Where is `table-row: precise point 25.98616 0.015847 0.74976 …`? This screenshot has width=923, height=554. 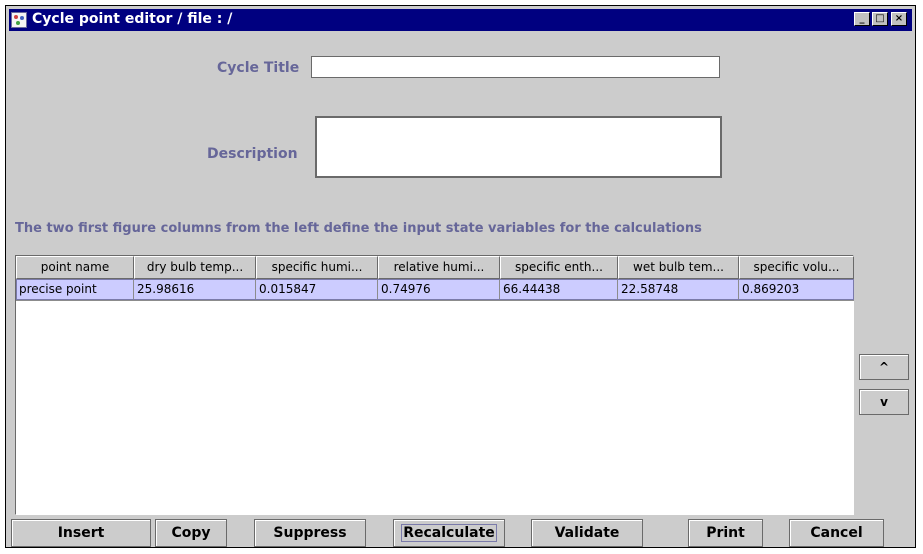
table-row: precise point 25.98616 0.015847 0.74976 … is located at coordinates (435, 290).